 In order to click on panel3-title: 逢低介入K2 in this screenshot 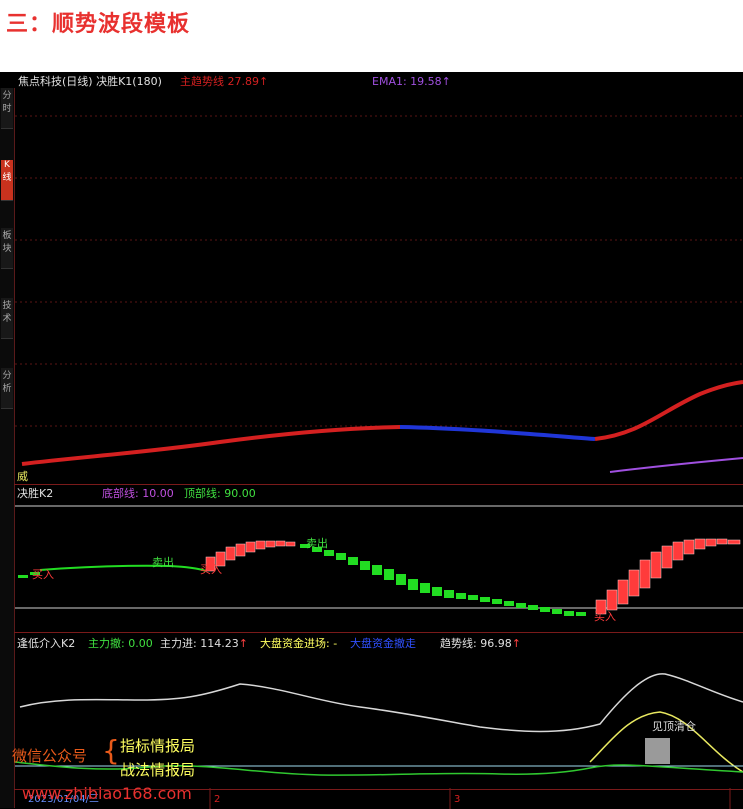, I will do `click(46, 643)`.